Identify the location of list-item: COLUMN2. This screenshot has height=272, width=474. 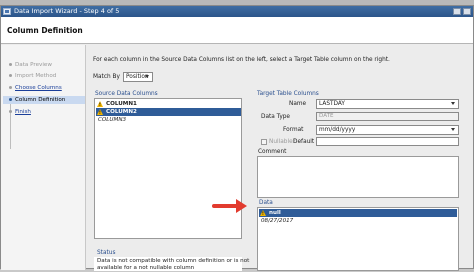
(168, 112).